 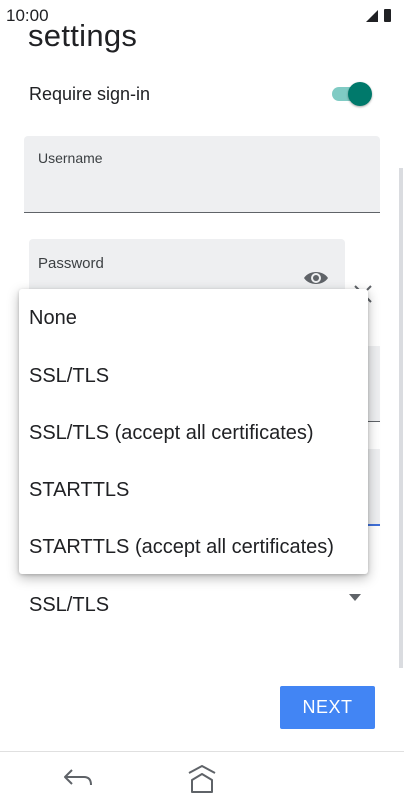 I want to click on menu-item-ssl-tls: SSL/TLS, so click(x=69, y=376).